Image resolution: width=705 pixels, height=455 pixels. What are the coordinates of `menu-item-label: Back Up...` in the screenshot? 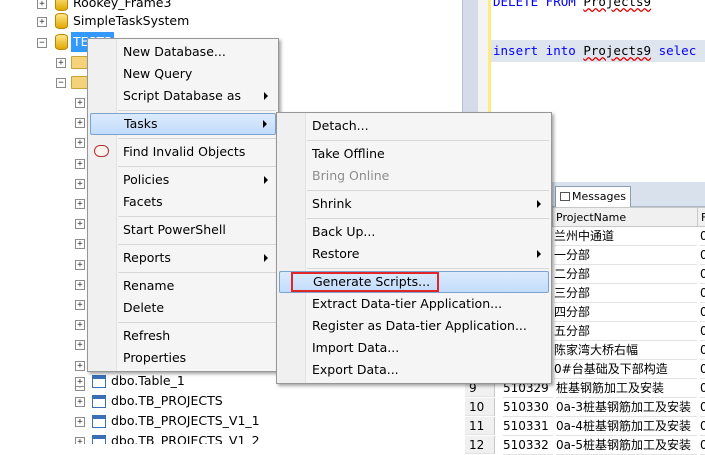 It's located at (344, 231).